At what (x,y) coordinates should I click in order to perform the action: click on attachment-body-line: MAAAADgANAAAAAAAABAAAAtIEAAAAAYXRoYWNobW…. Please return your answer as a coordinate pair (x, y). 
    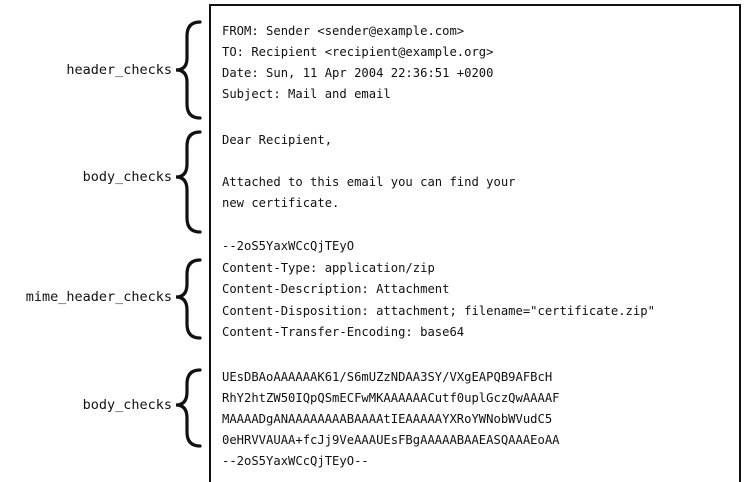
    Looking at the image, I should click on (387, 419).